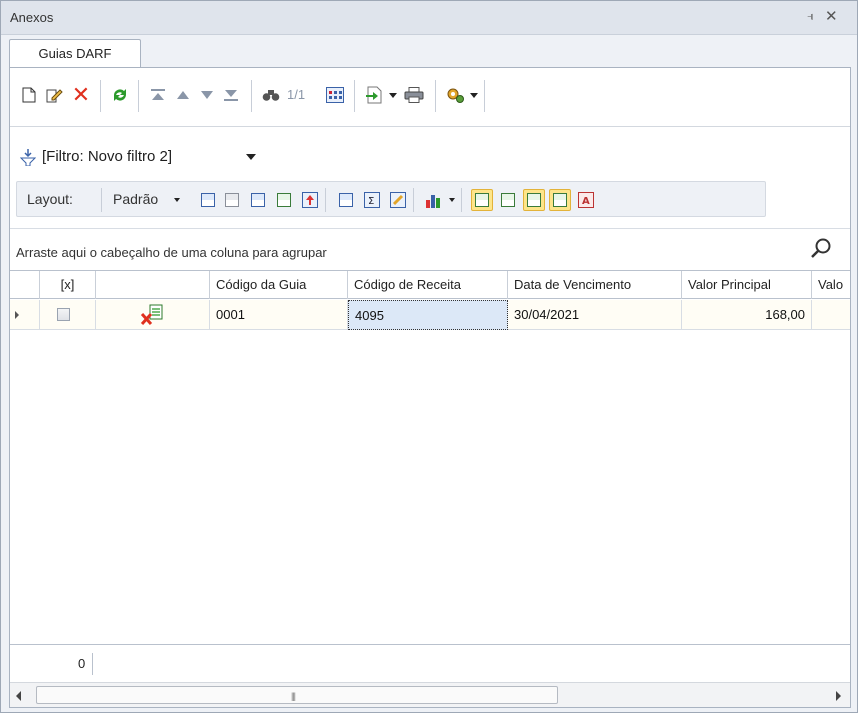  What do you see at coordinates (508, 200) in the screenshot?
I see `show-filter-row-toggle` at bounding box center [508, 200].